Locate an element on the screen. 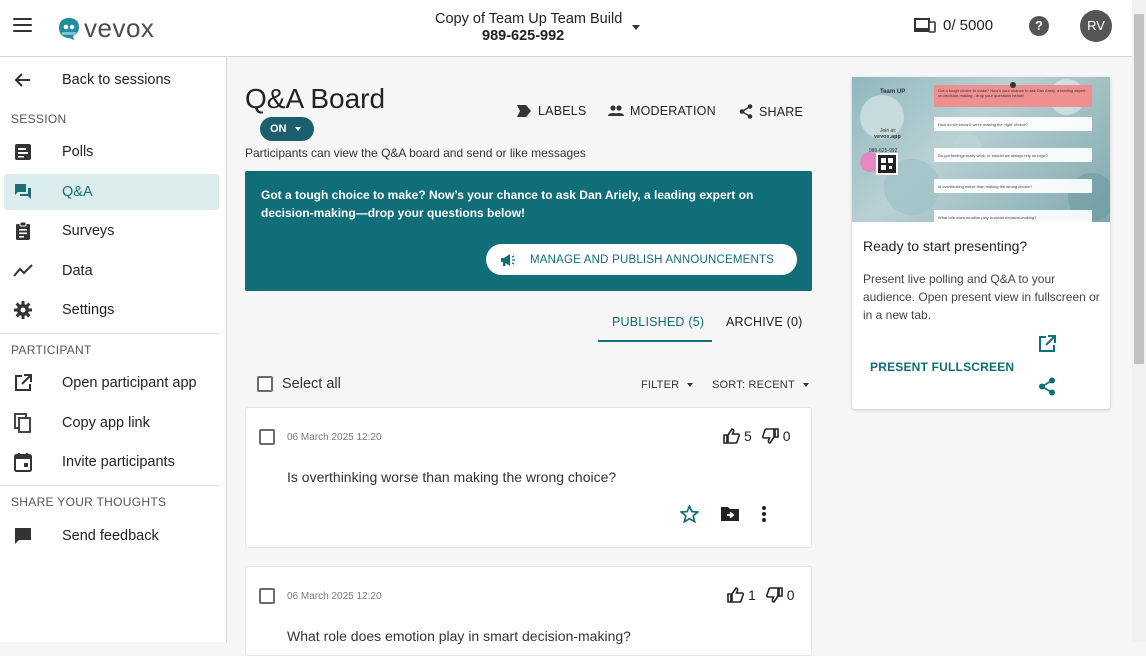  megaphone-icon is located at coordinates (508, 259).